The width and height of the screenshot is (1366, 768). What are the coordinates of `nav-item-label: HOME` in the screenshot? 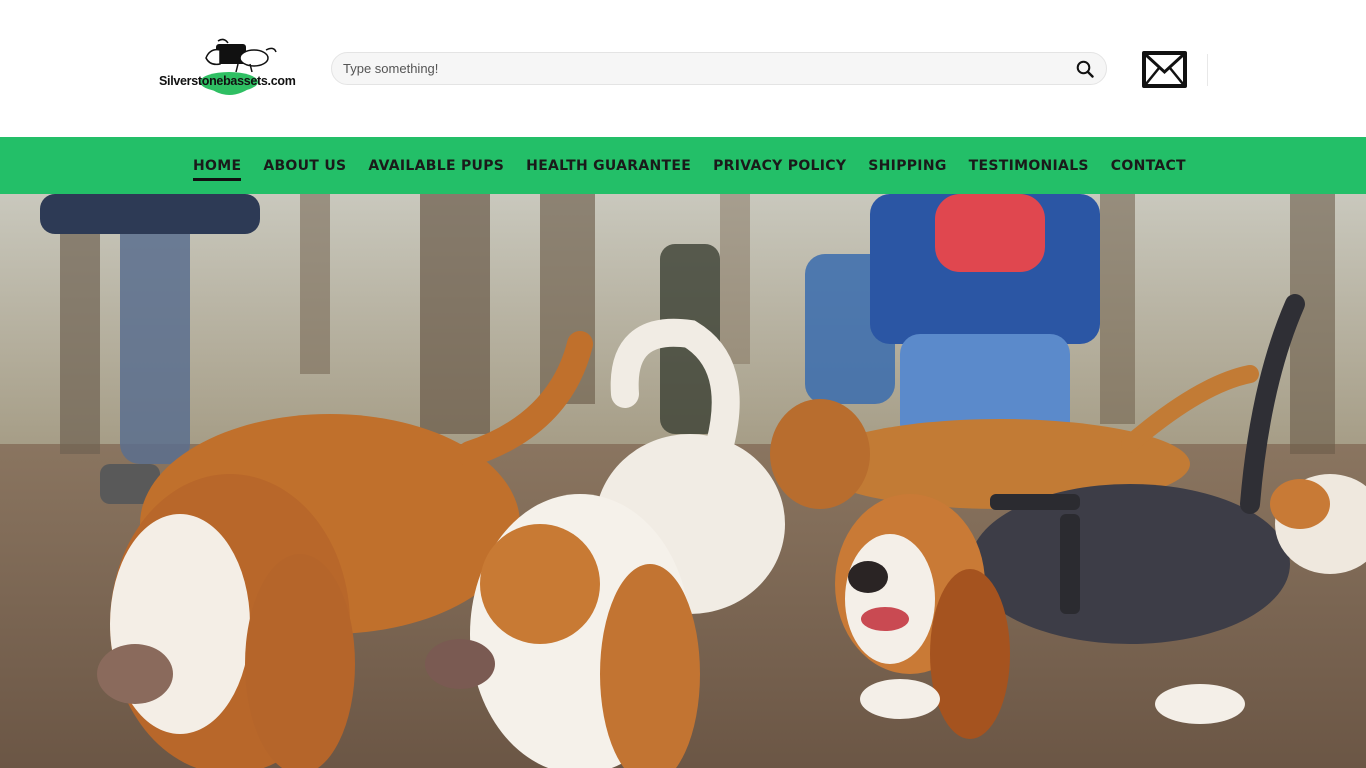 It's located at (217, 165).